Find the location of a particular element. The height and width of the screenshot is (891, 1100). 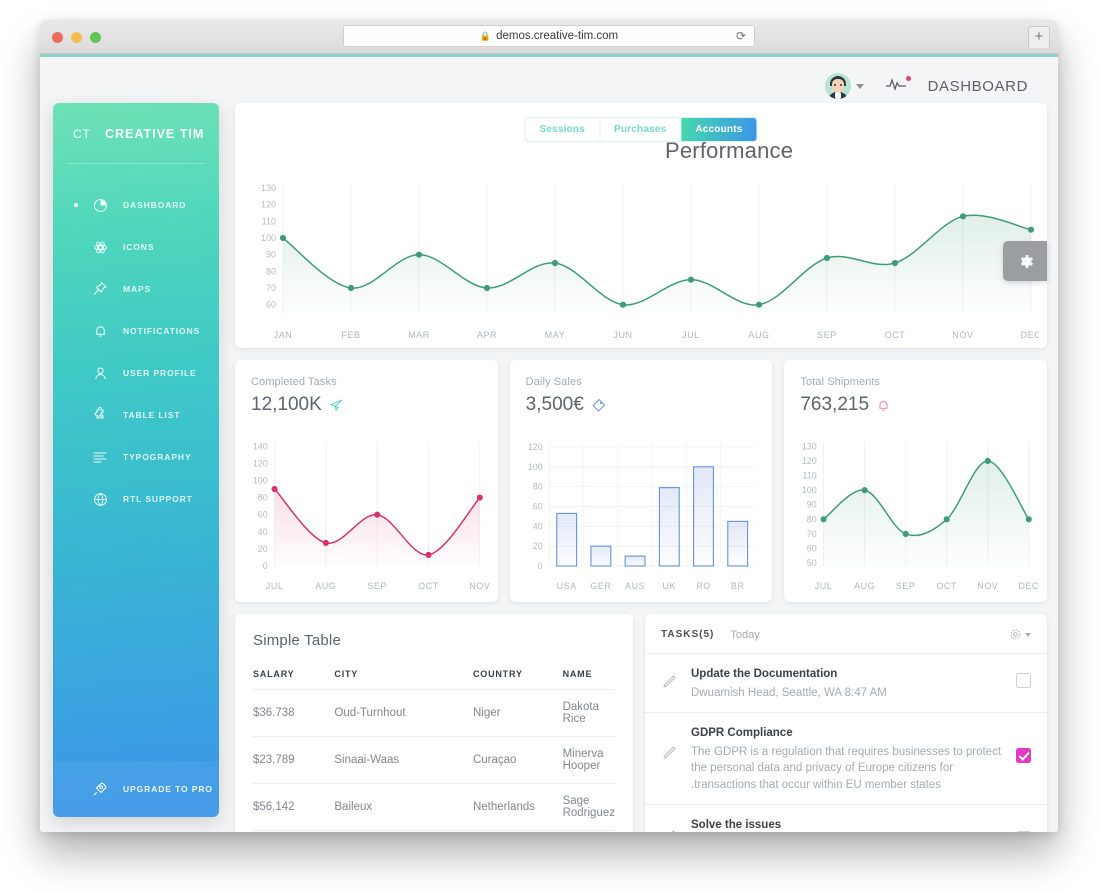

tab-purchases: Purchases is located at coordinates (641, 129).